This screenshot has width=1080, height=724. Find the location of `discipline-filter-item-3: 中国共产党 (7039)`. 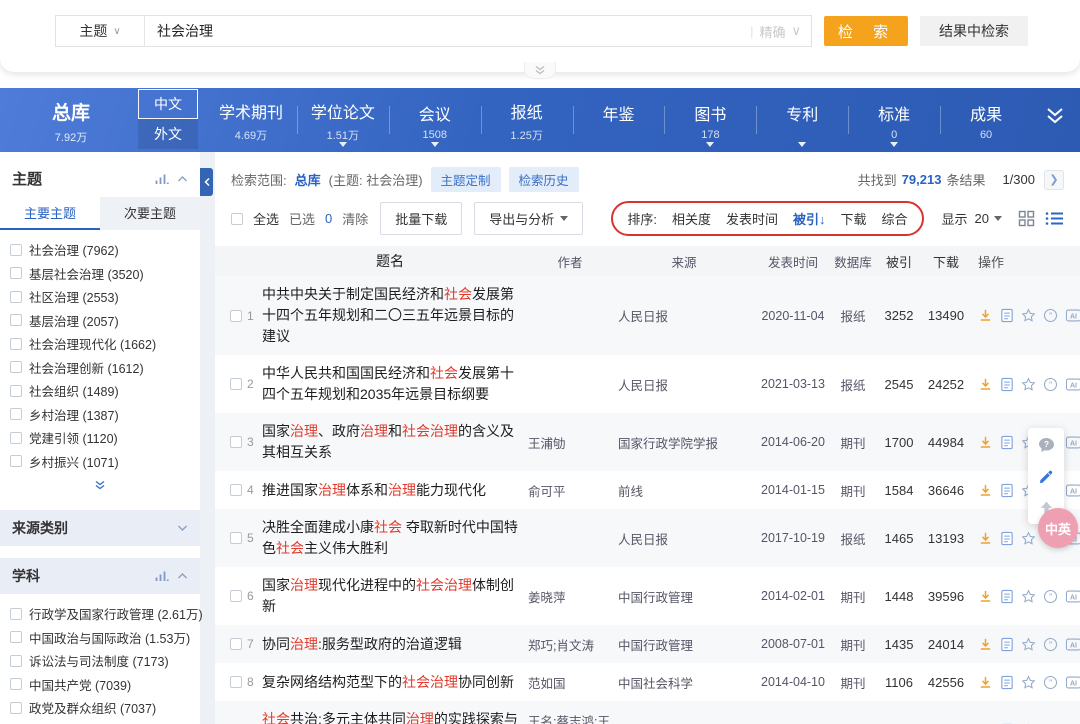

discipline-filter-item-3: 中国共产党 (7039) is located at coordinates (100, 685).